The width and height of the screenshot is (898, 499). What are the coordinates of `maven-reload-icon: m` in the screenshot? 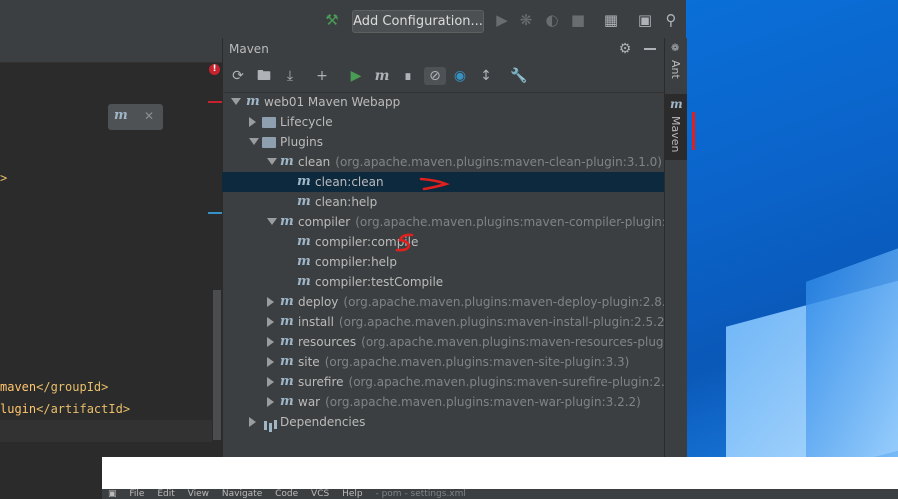 It's located at (121, 115).